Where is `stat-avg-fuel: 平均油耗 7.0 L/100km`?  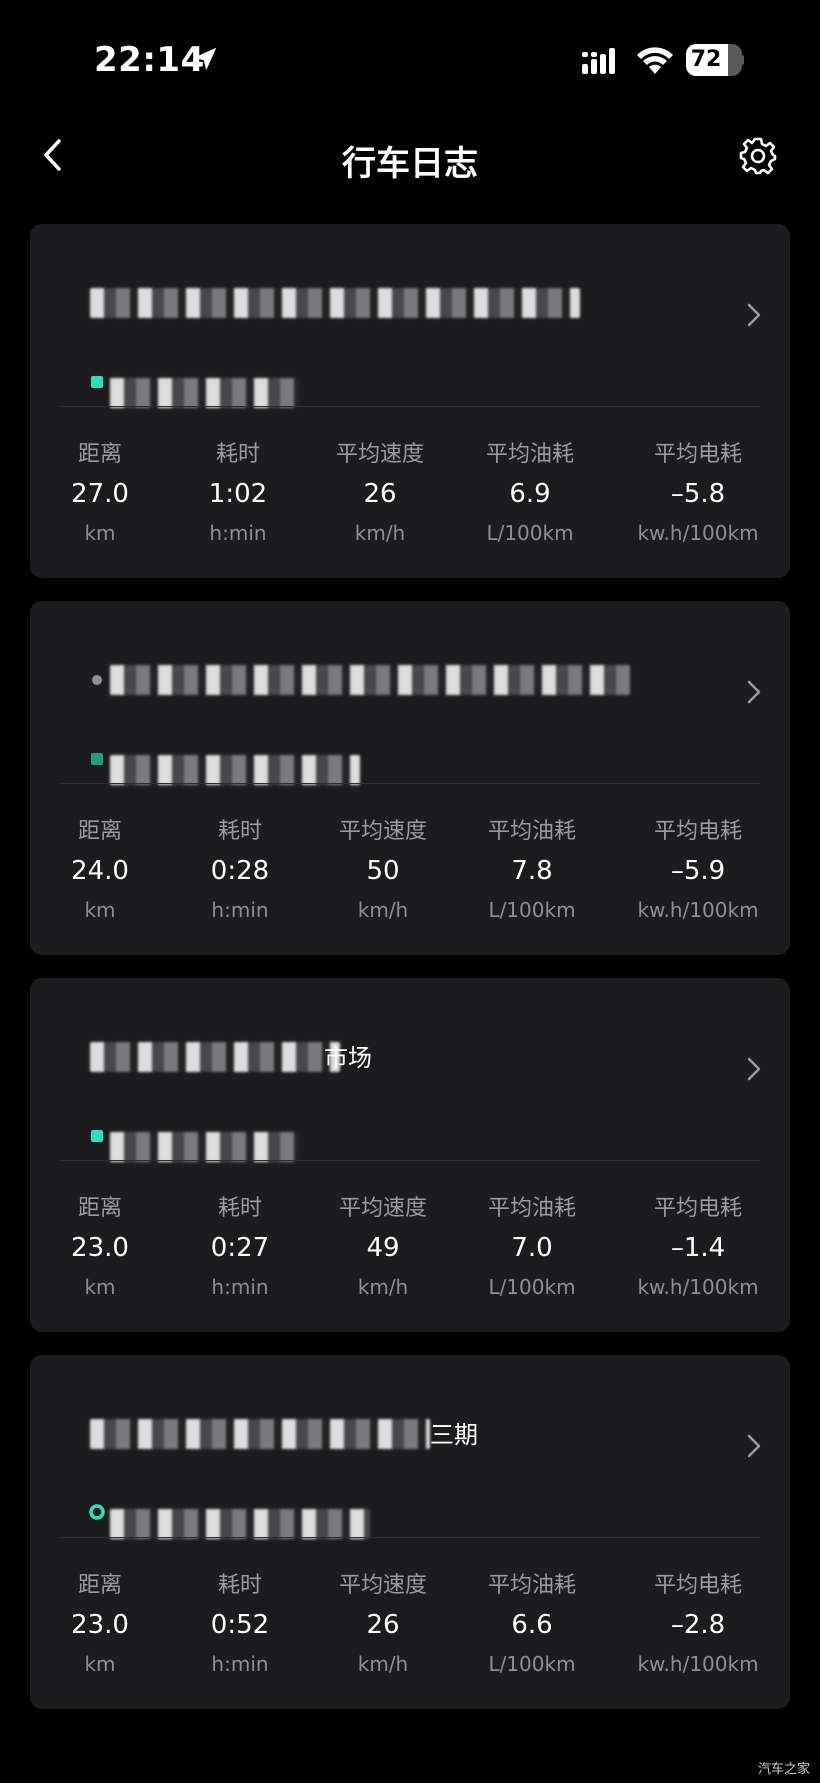
stat-avg-fuel: 平均油耗 7.0 L/100km is located at coordinates (532, 1248).